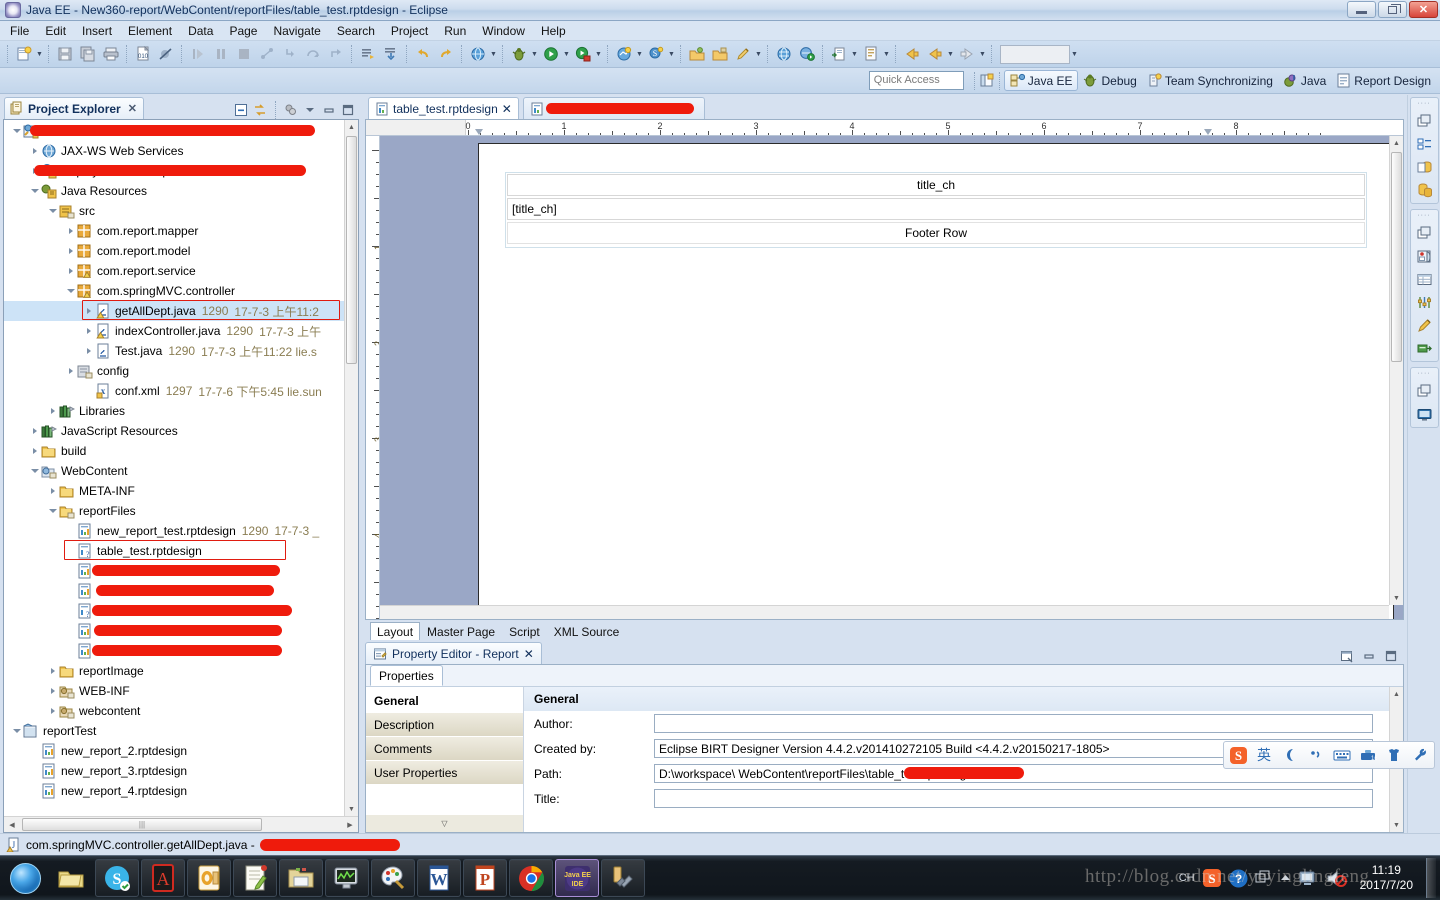 The height and width of the screenshot is (900, 1440). Describe the element at coordinates (174, 671) in the screenshot. I see `tree-row: reportImage` at that location.